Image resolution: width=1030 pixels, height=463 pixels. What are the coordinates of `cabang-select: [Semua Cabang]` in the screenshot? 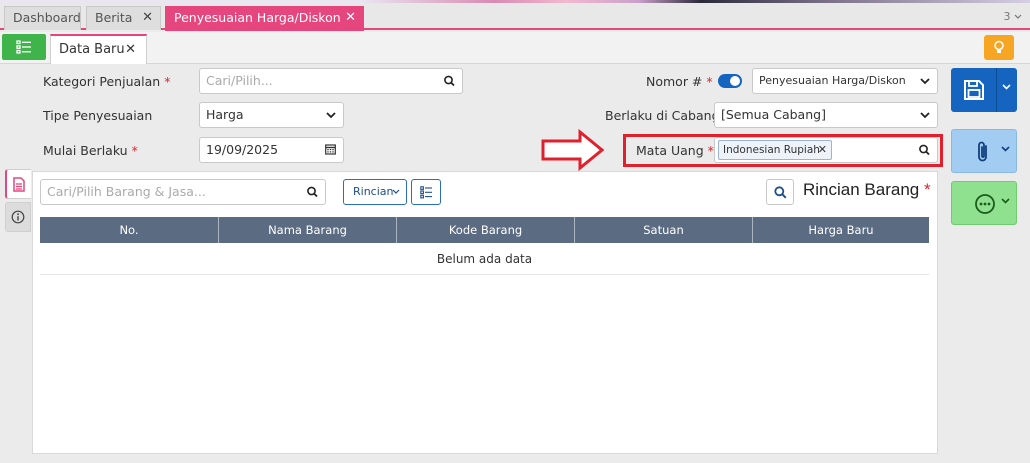 It's located at (826, 115).